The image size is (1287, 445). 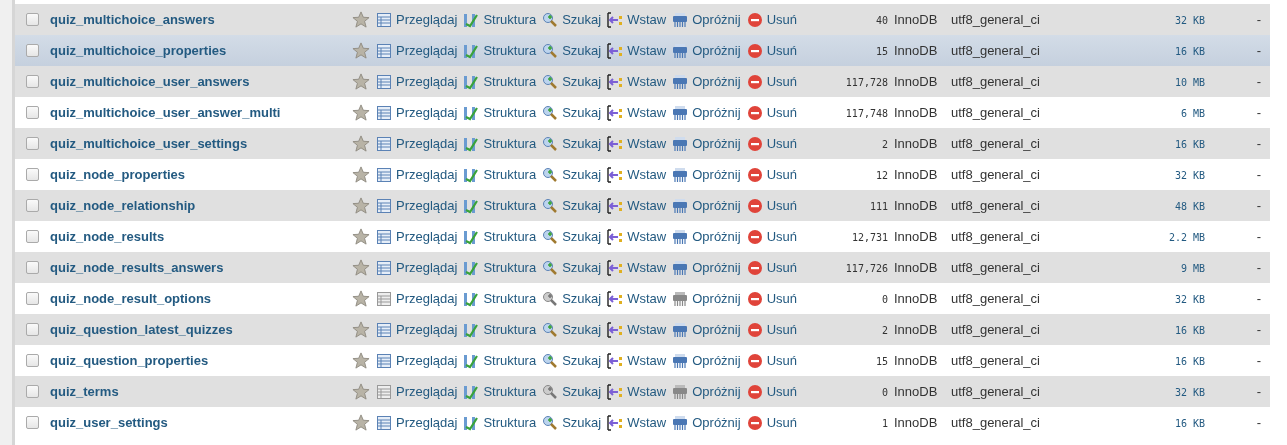 What do you see at coordinates (107, 236) in the screenshot?
I see `table-name-link: quiz_node_results` at bounding box center [107, 236].